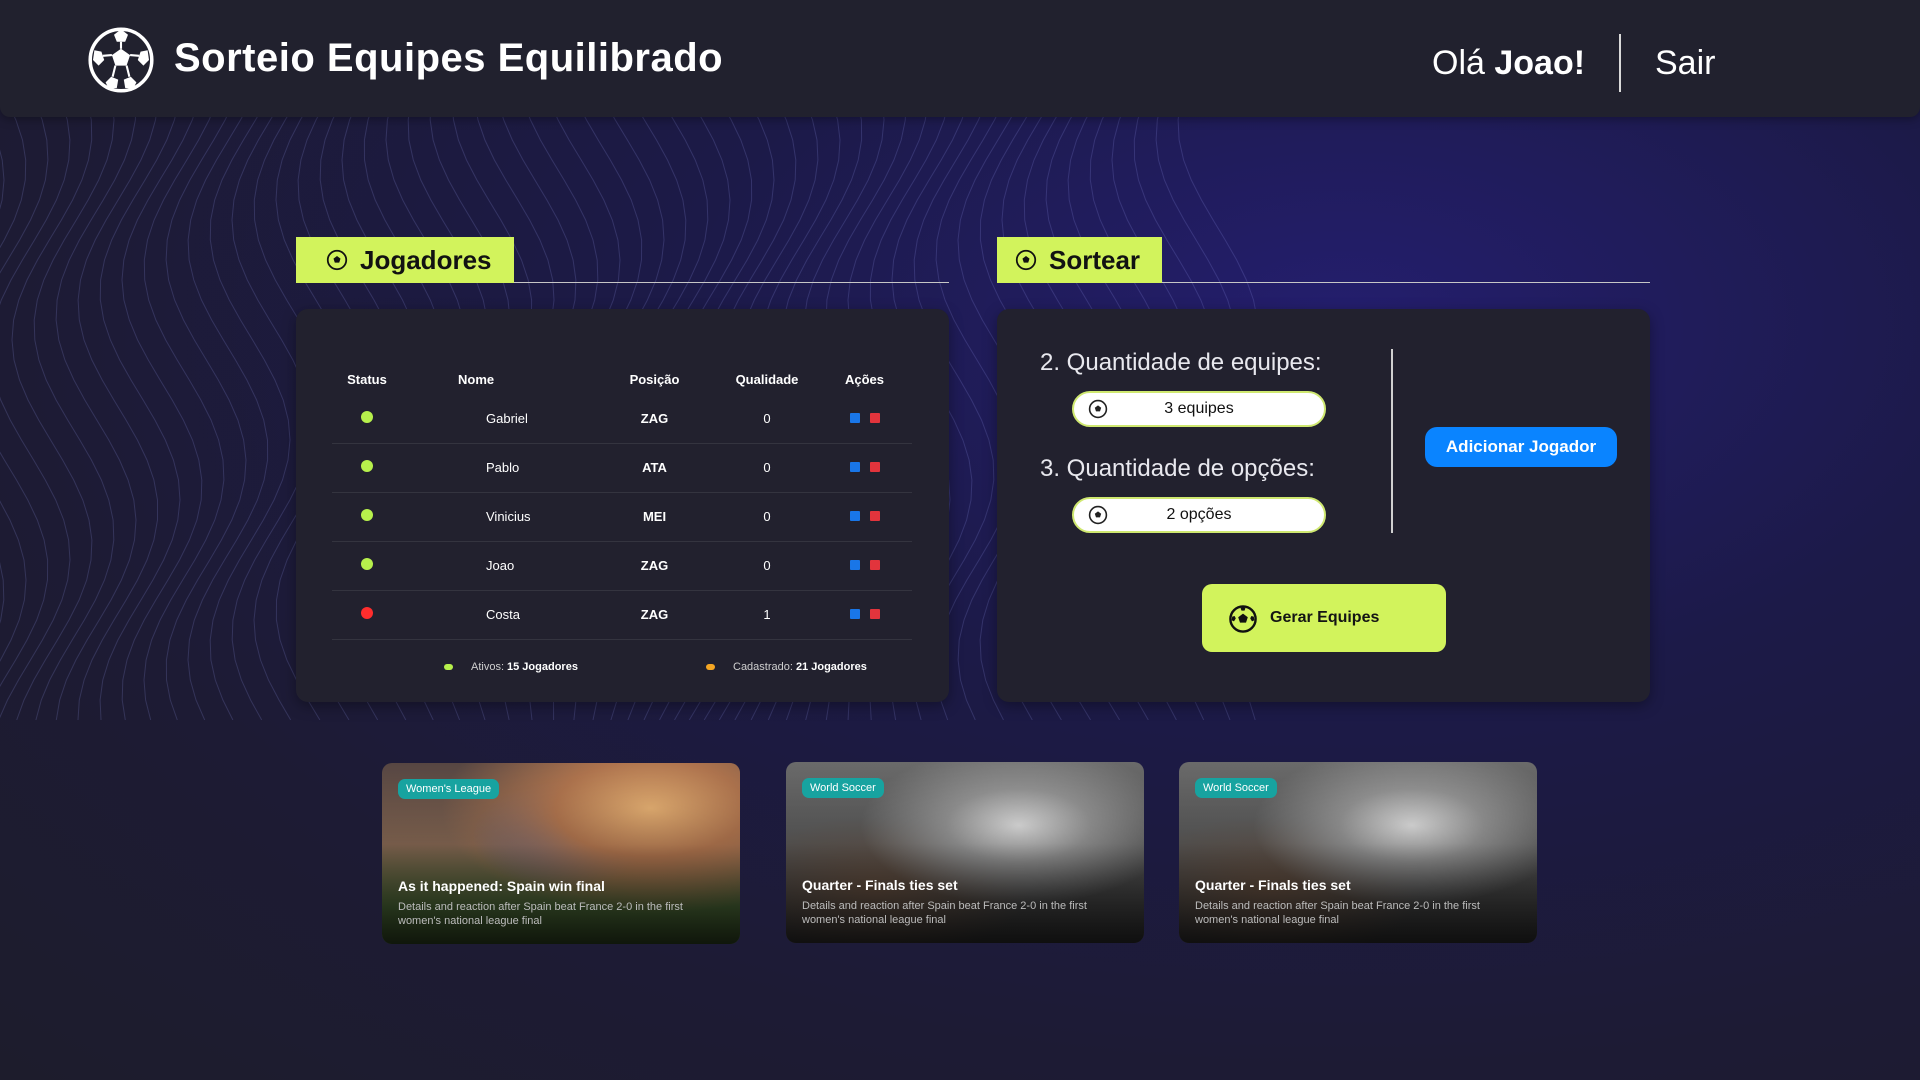  What do you see at coordinates (1620, 63) in the screenshot?
I see `header-divider` at bounding box center [1620, 63].